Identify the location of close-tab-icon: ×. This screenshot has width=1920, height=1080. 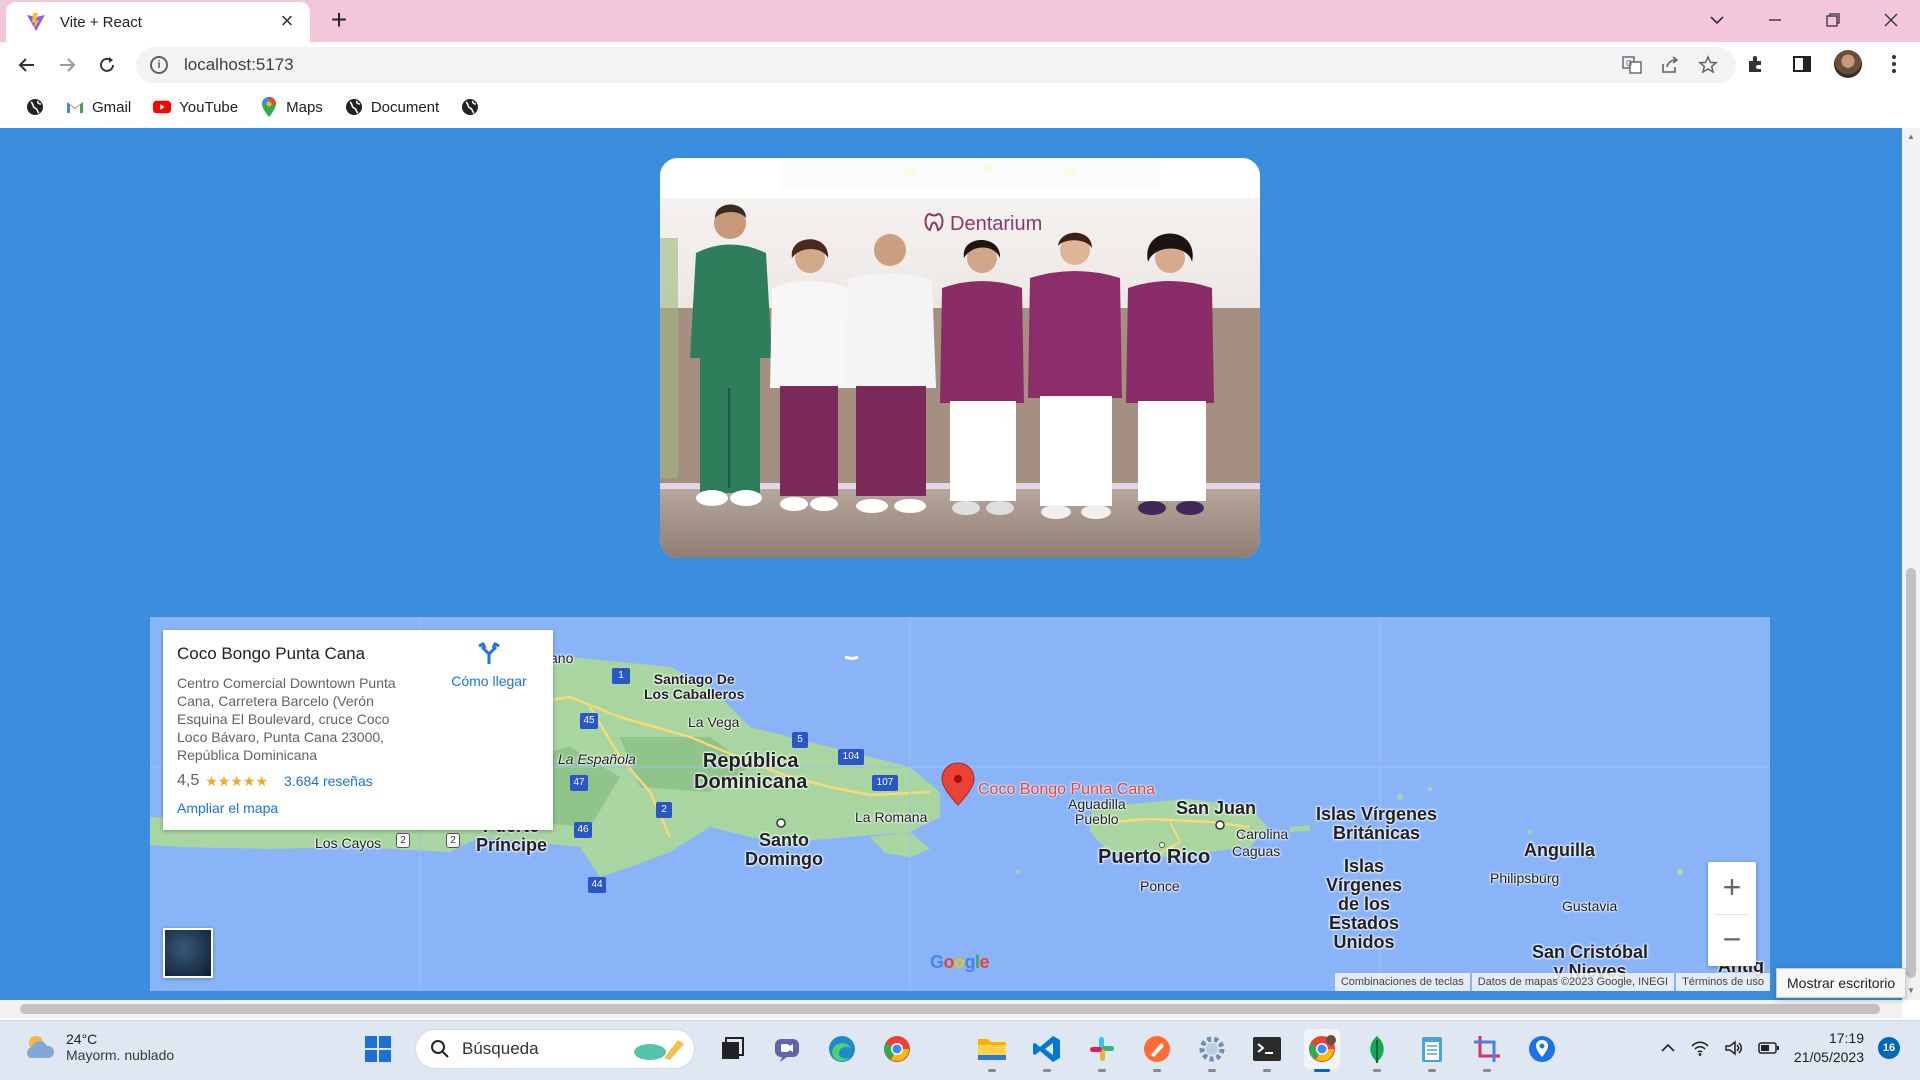
(287, 21).